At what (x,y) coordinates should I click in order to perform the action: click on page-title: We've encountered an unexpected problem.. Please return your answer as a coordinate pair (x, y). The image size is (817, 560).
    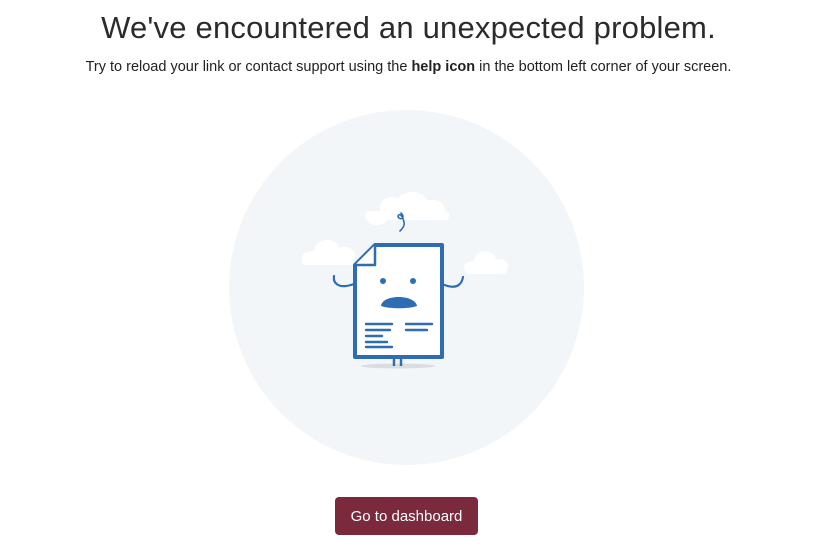
    Looking at the image, I should click on (408, 27).